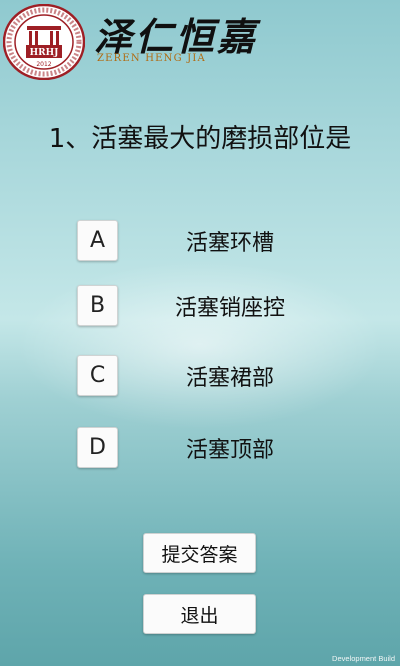  What do you see at coordinates (199, 614) in the screenshot?
I see `exit-button: 退出` at bounding box center [199, 614].